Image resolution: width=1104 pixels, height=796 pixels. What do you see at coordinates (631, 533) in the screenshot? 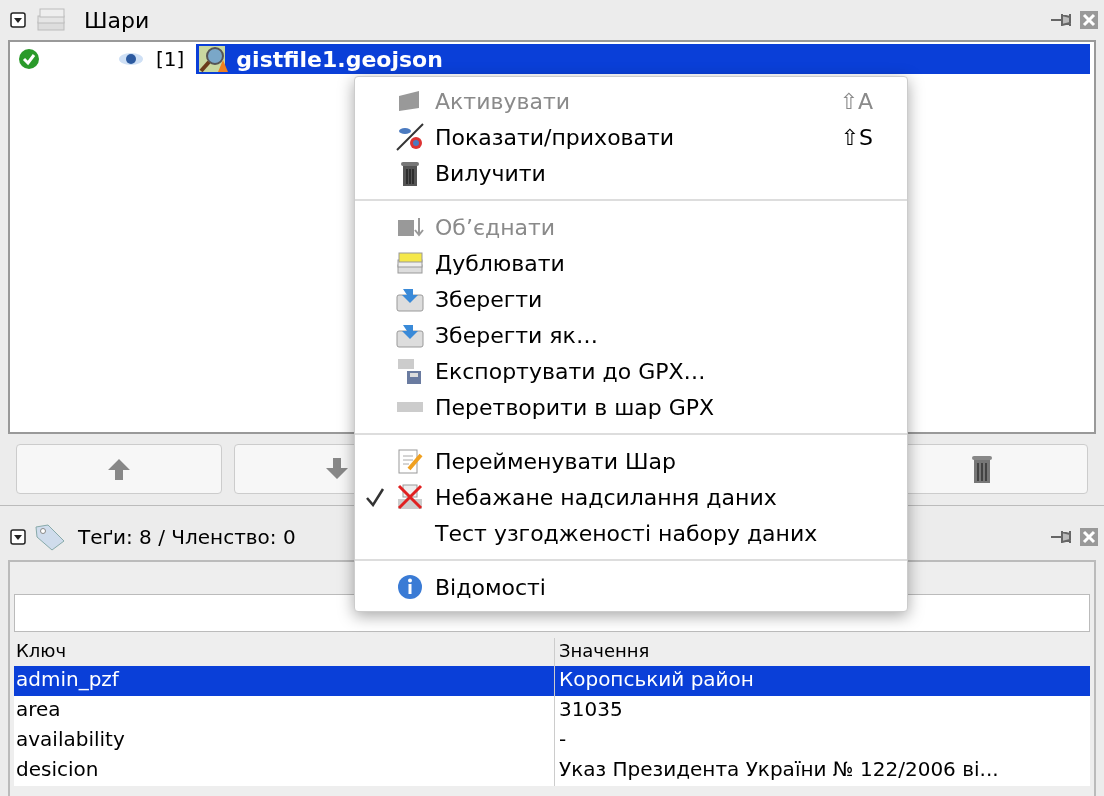
I see `menu-item: Тест узгодженості набору даних` at bounding box center [631, 533].